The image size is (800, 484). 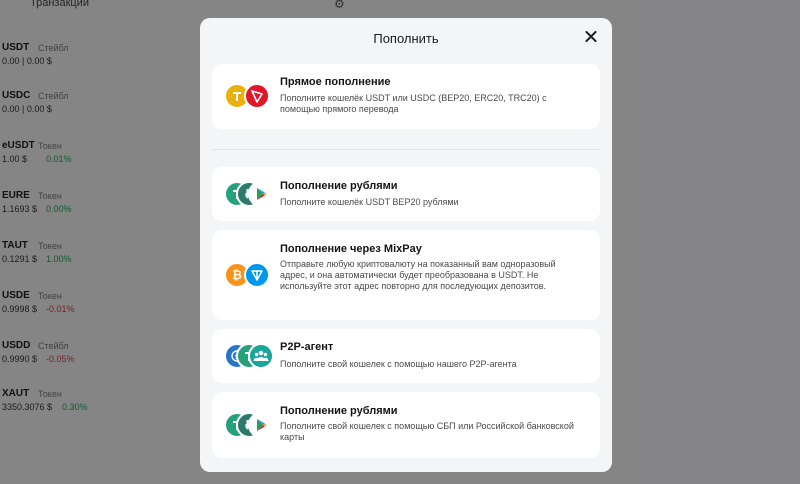 I want to click on close-icon, so click(x=591, y=37).